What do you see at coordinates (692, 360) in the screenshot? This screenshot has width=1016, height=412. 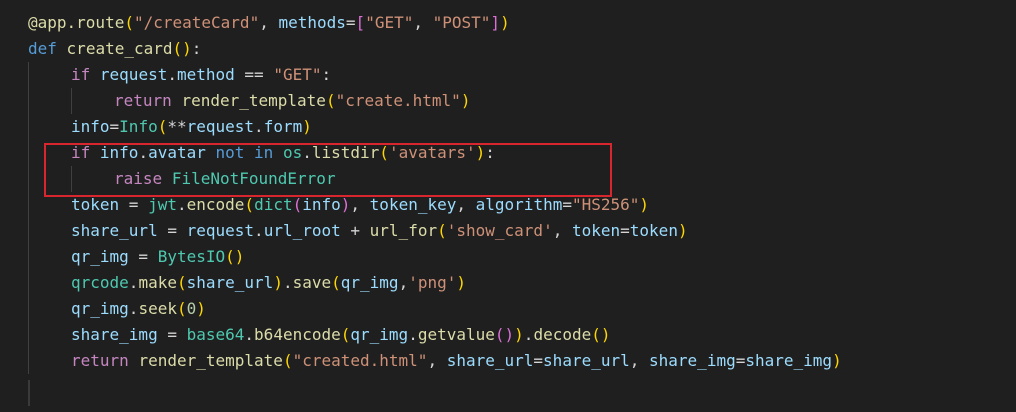 I see `code-token: share_img` at bounding box center [692, 360].